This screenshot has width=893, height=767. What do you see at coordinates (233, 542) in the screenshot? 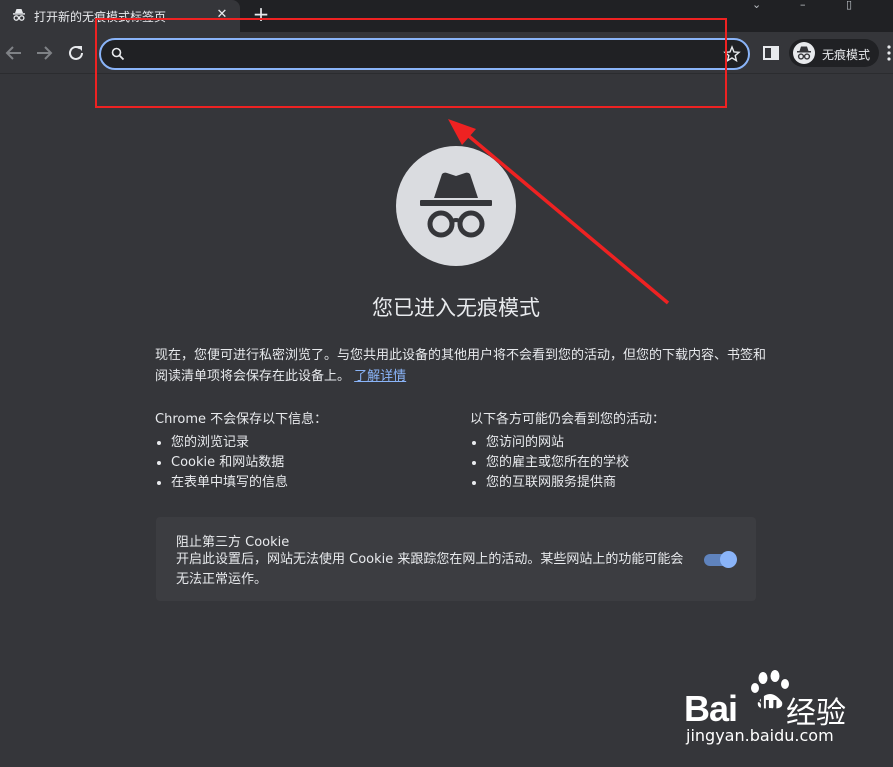
I see `cookie-card-title: 阻止第三方 Cookie` at bounding box center [233, 542].